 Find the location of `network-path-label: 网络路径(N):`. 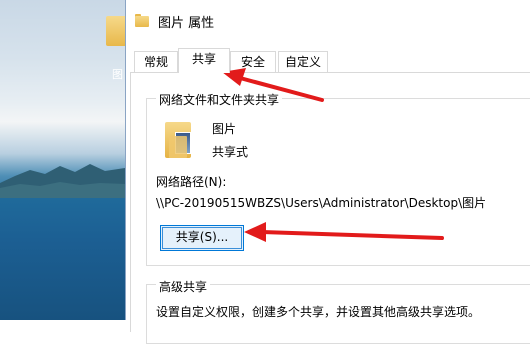

network-path-label: 网络路径(N): is located at coordinates (191, 182).